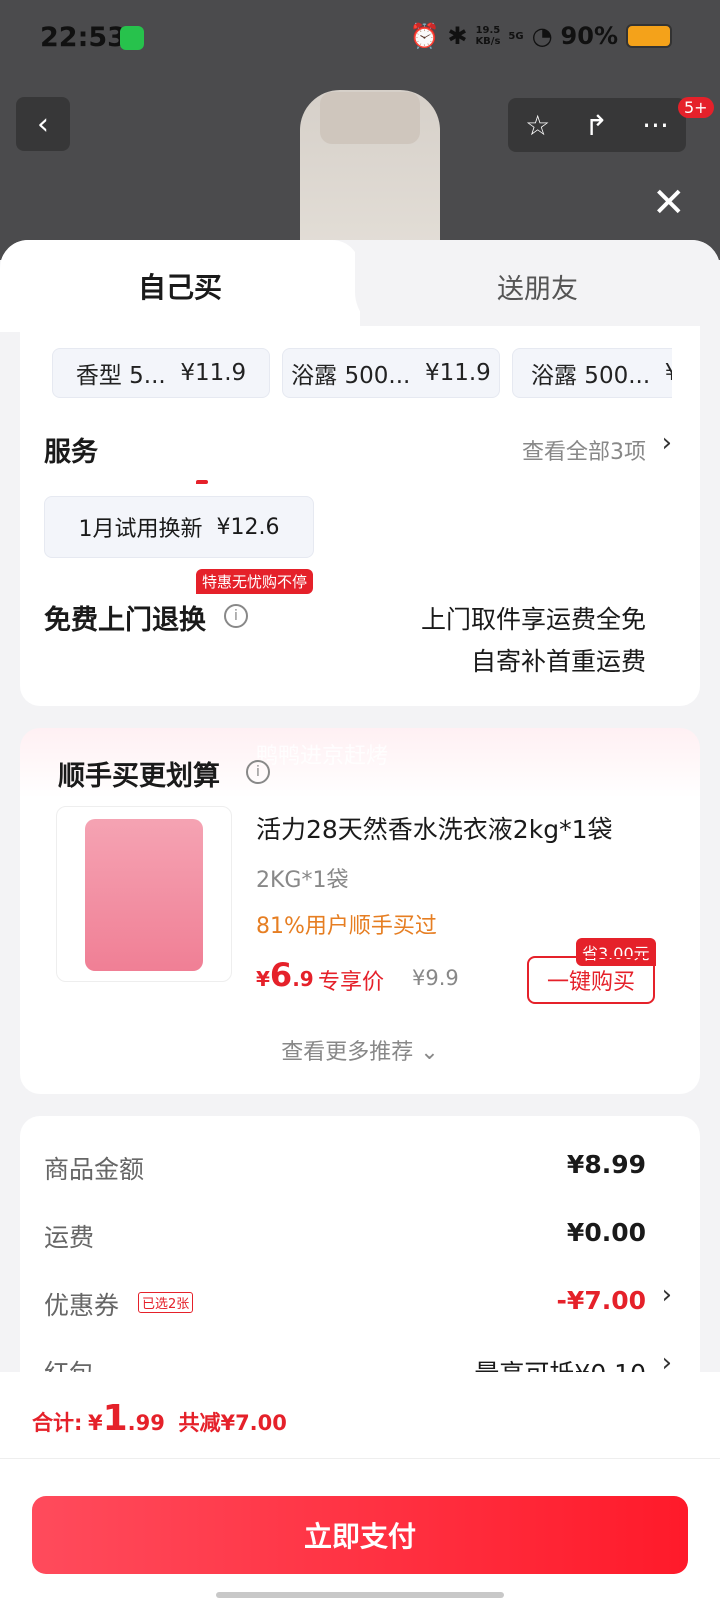 The height and width of the screenshot is (1600, 720). I want to click on bundle-original-price: ¥9.9, so click(435, 978).